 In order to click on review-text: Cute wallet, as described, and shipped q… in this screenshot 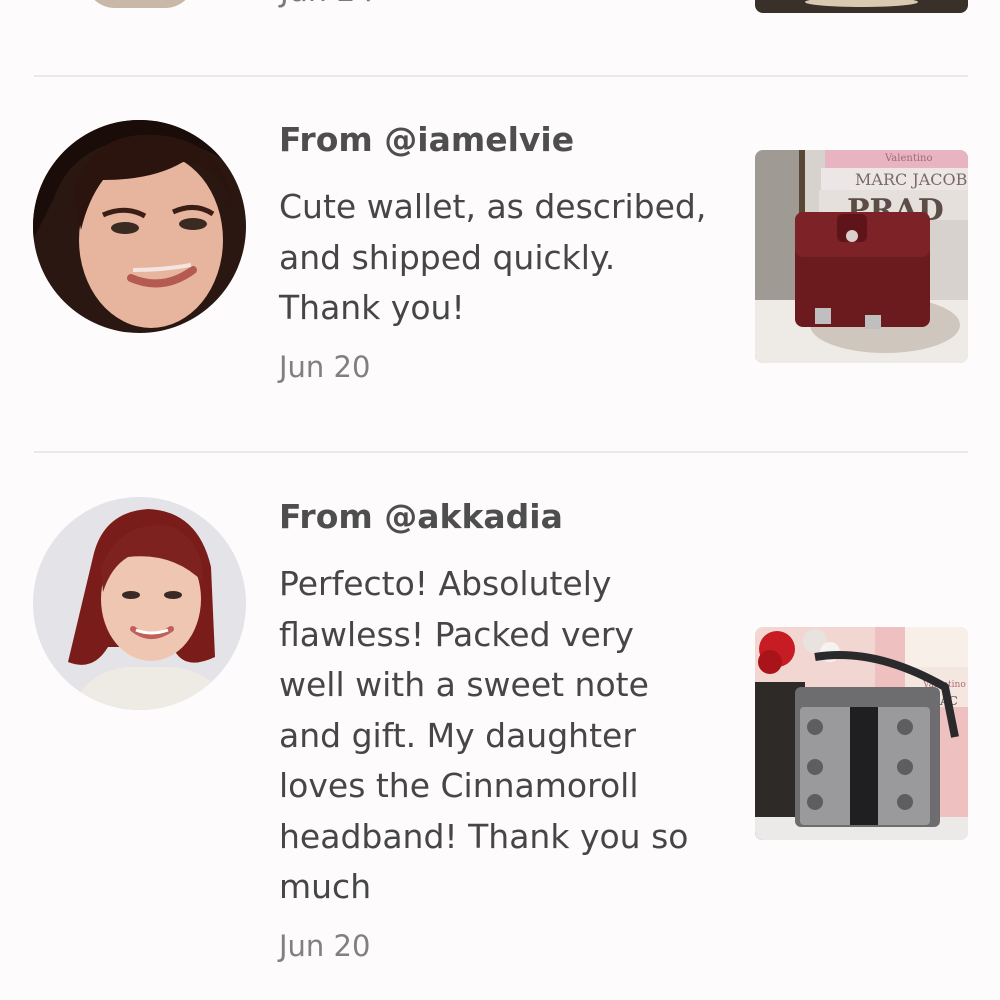, I will do `click(493, 257)`.